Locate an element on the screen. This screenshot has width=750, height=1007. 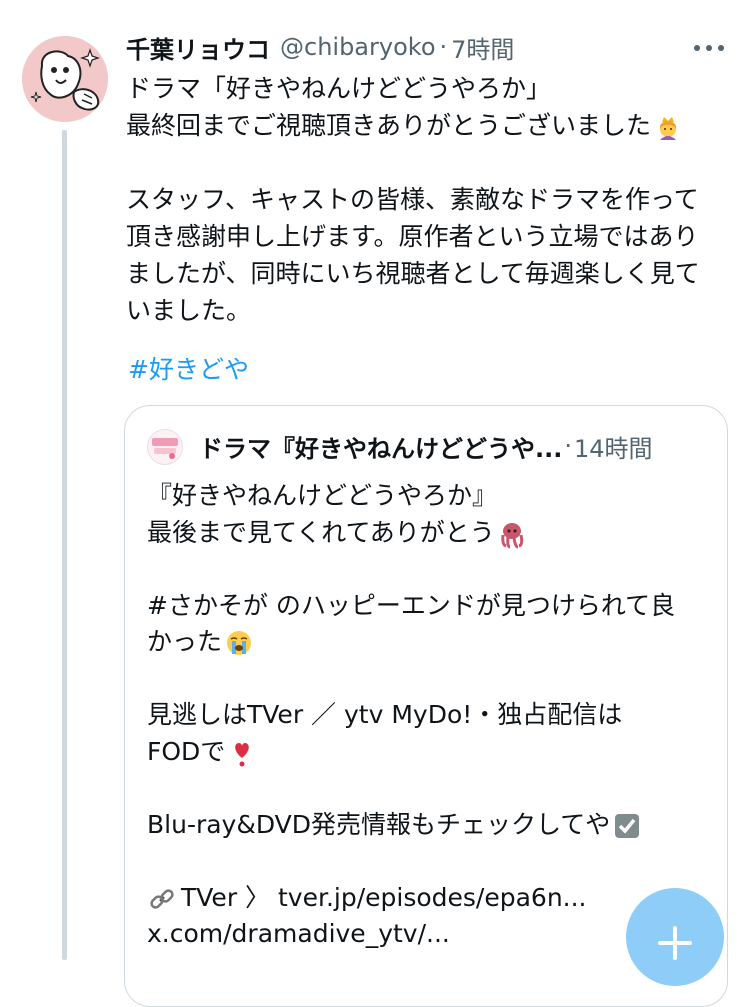
quoted-header: ドラマ『好きやねんけどどうや... · 14時間 is located at coordinates (426, 446).